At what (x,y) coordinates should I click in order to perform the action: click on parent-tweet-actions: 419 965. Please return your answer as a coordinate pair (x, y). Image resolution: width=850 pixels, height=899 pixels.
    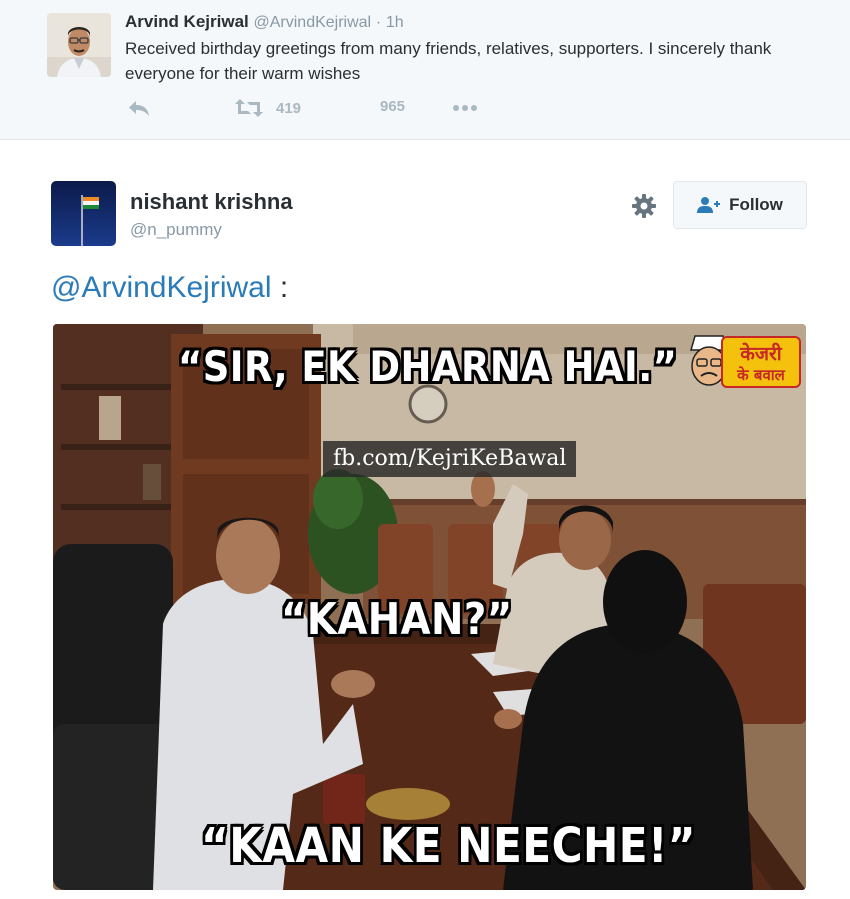
    Looking at the image, I should click on (325, 110).